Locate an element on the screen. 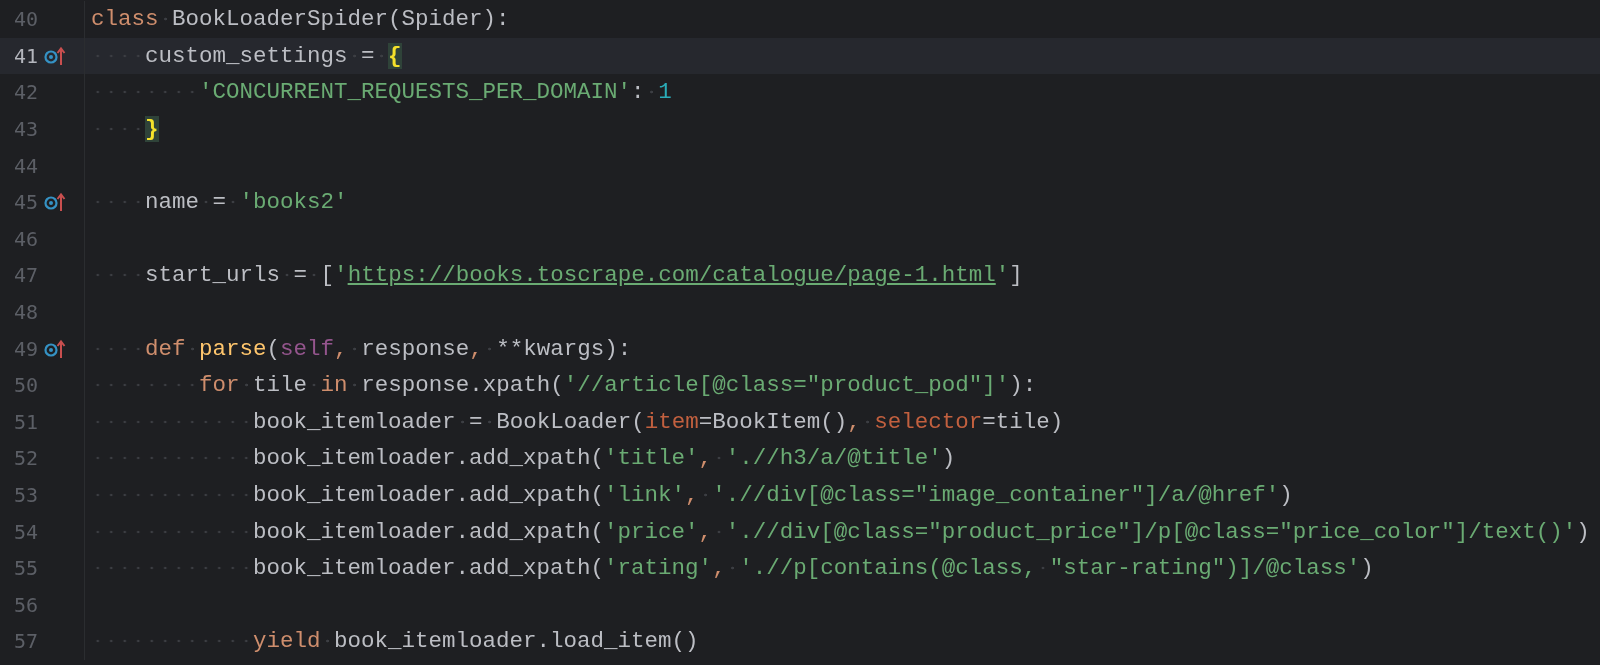 The height and width of the screenshot is (665, 1600). keyword-argument: selector is located at coordinates (928, 422).